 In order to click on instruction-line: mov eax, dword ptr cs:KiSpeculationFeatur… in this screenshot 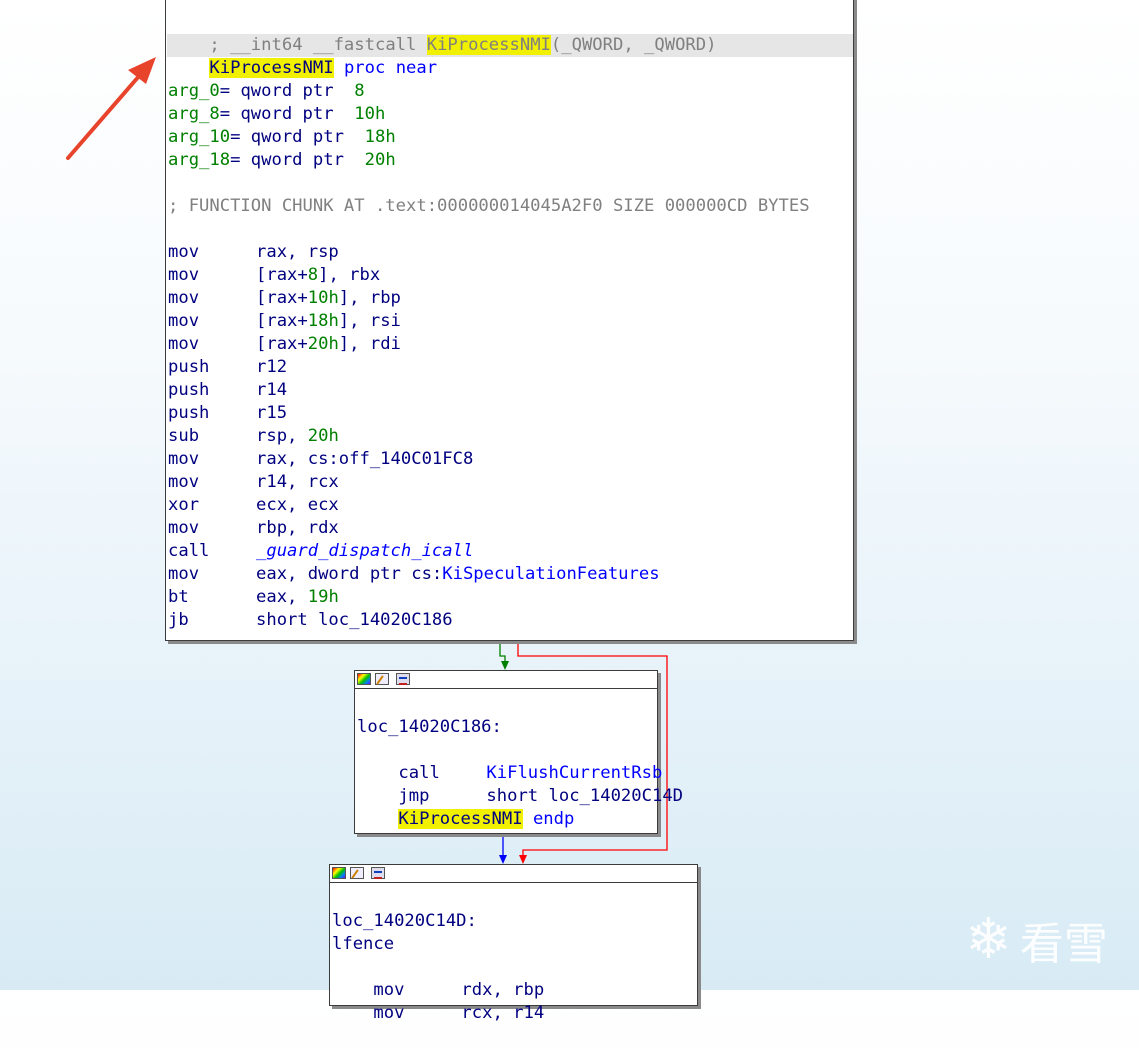, I will do `click(414, 574)`.